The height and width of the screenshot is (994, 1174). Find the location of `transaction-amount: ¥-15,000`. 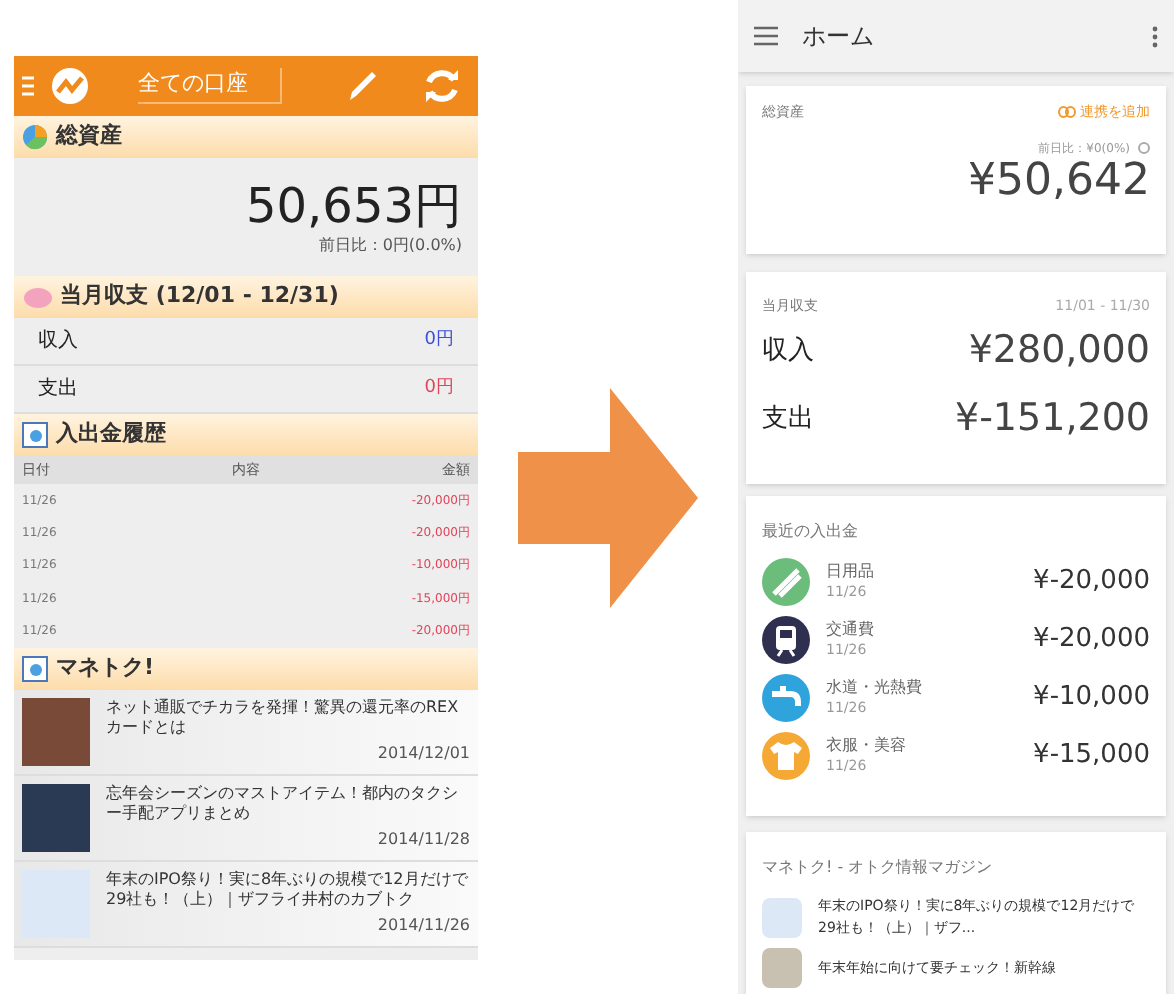

transaction-amount: ¥-15,000 is located at coordinates (1091, 755).